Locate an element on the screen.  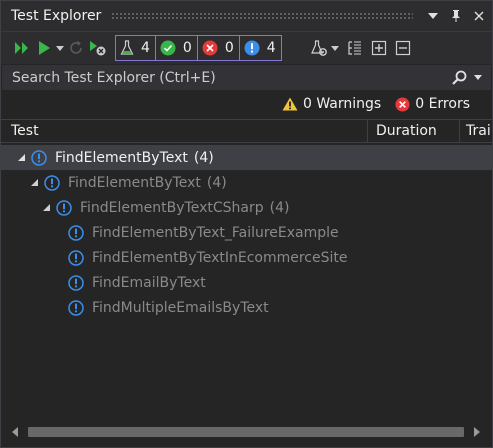
column-test: Test is located at coordinates (184, 131).